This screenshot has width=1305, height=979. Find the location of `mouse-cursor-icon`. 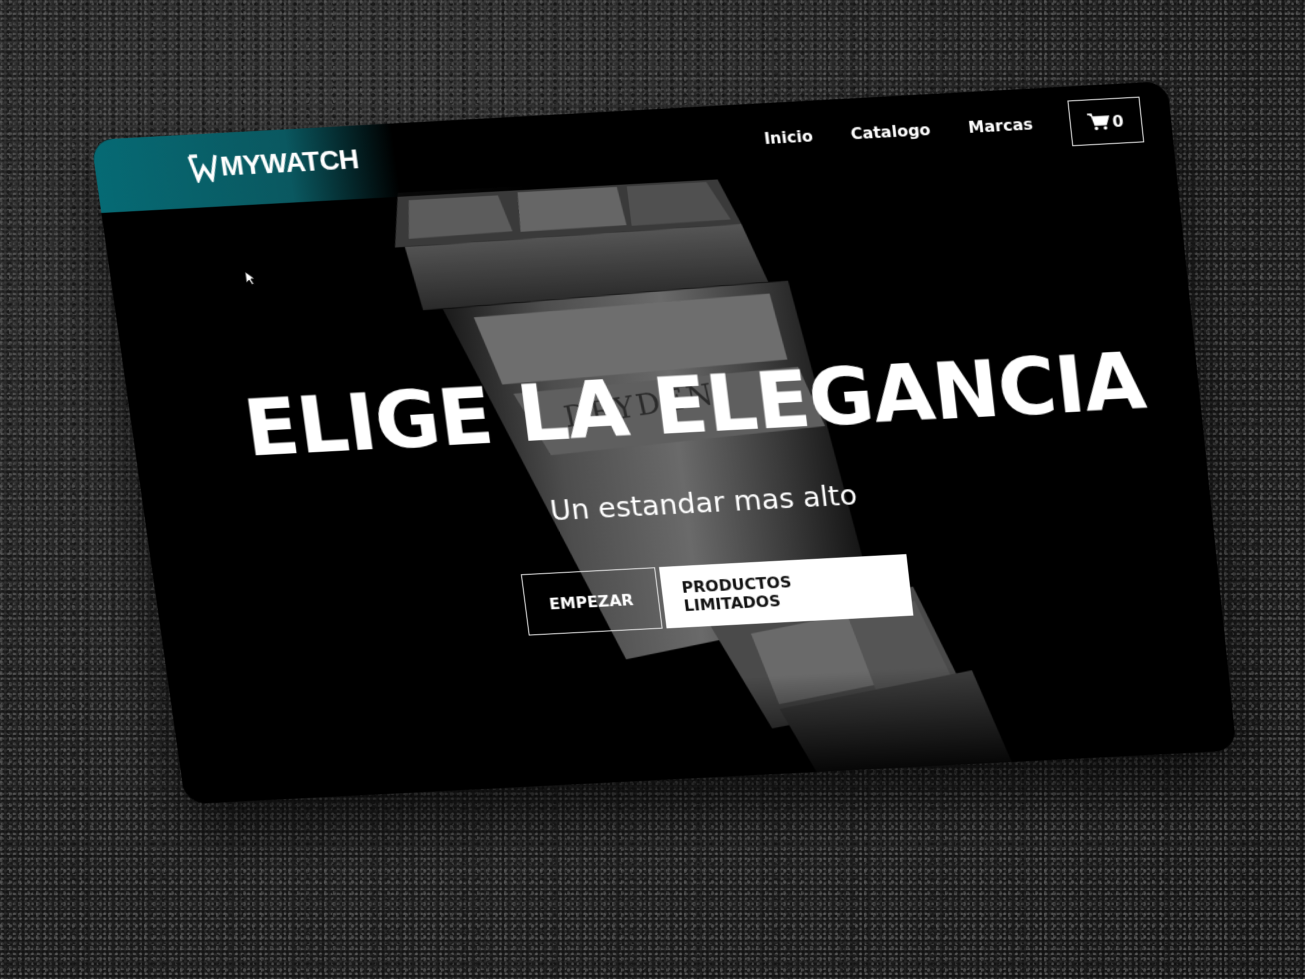

mouse-cursor-icon is located at coordinates (251, 278).